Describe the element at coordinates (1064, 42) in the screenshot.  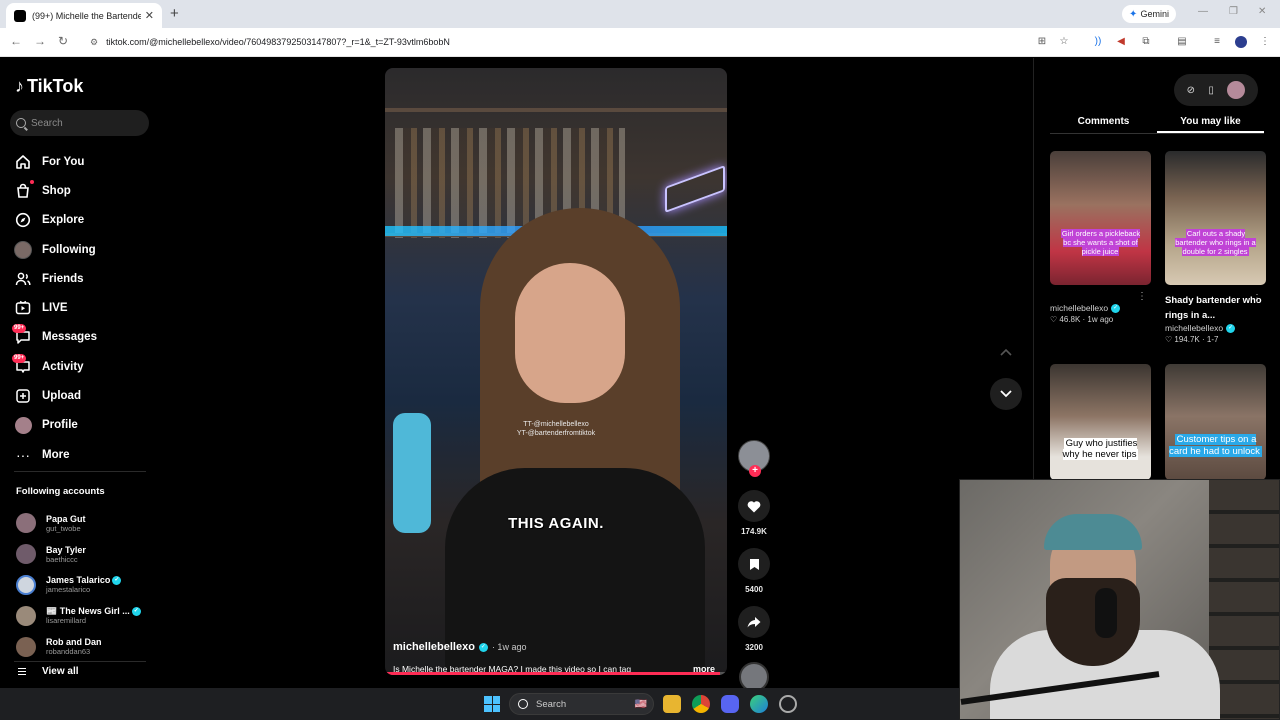
I see `bookmark-star-icon: ☆` at that location.